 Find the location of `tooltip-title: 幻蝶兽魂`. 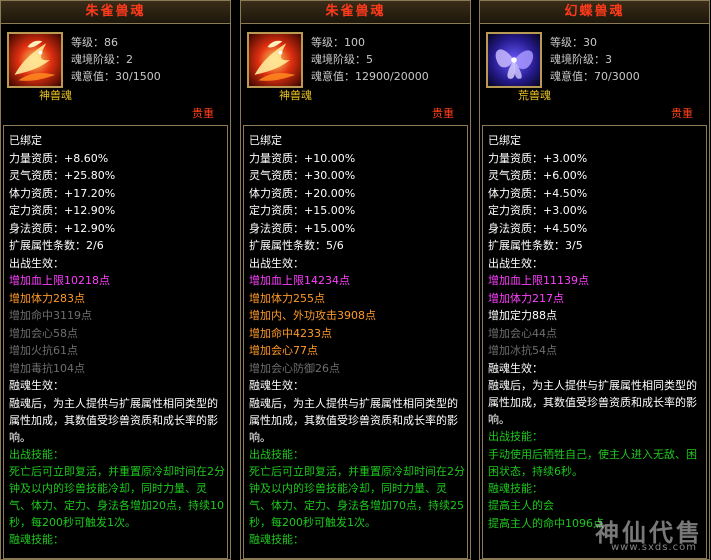

tooltip-title: 幻蝶兽魂 is located at coordinates (594, 12).